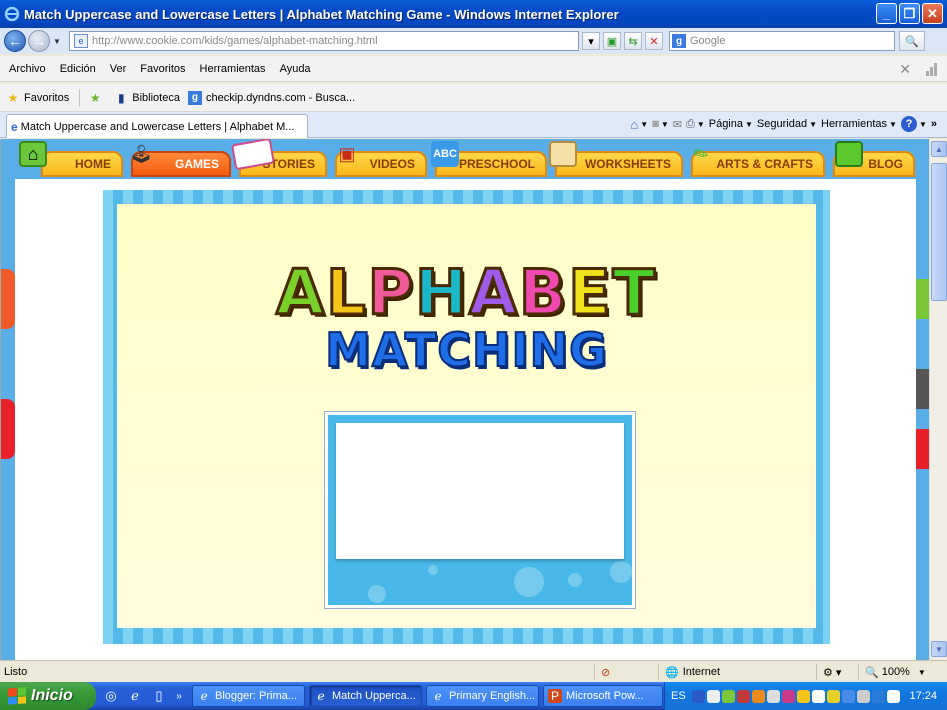  I want to click on zone-label: Internet, so click(701, 672).